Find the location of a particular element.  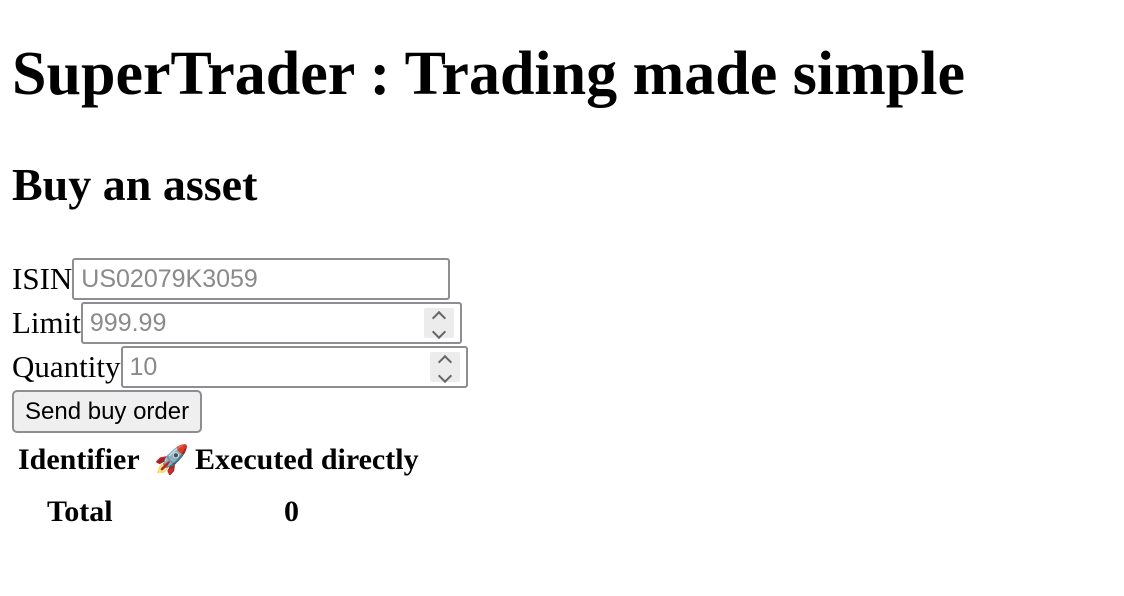

section-heading: Buy an asset is located at coordinates (135, 184).